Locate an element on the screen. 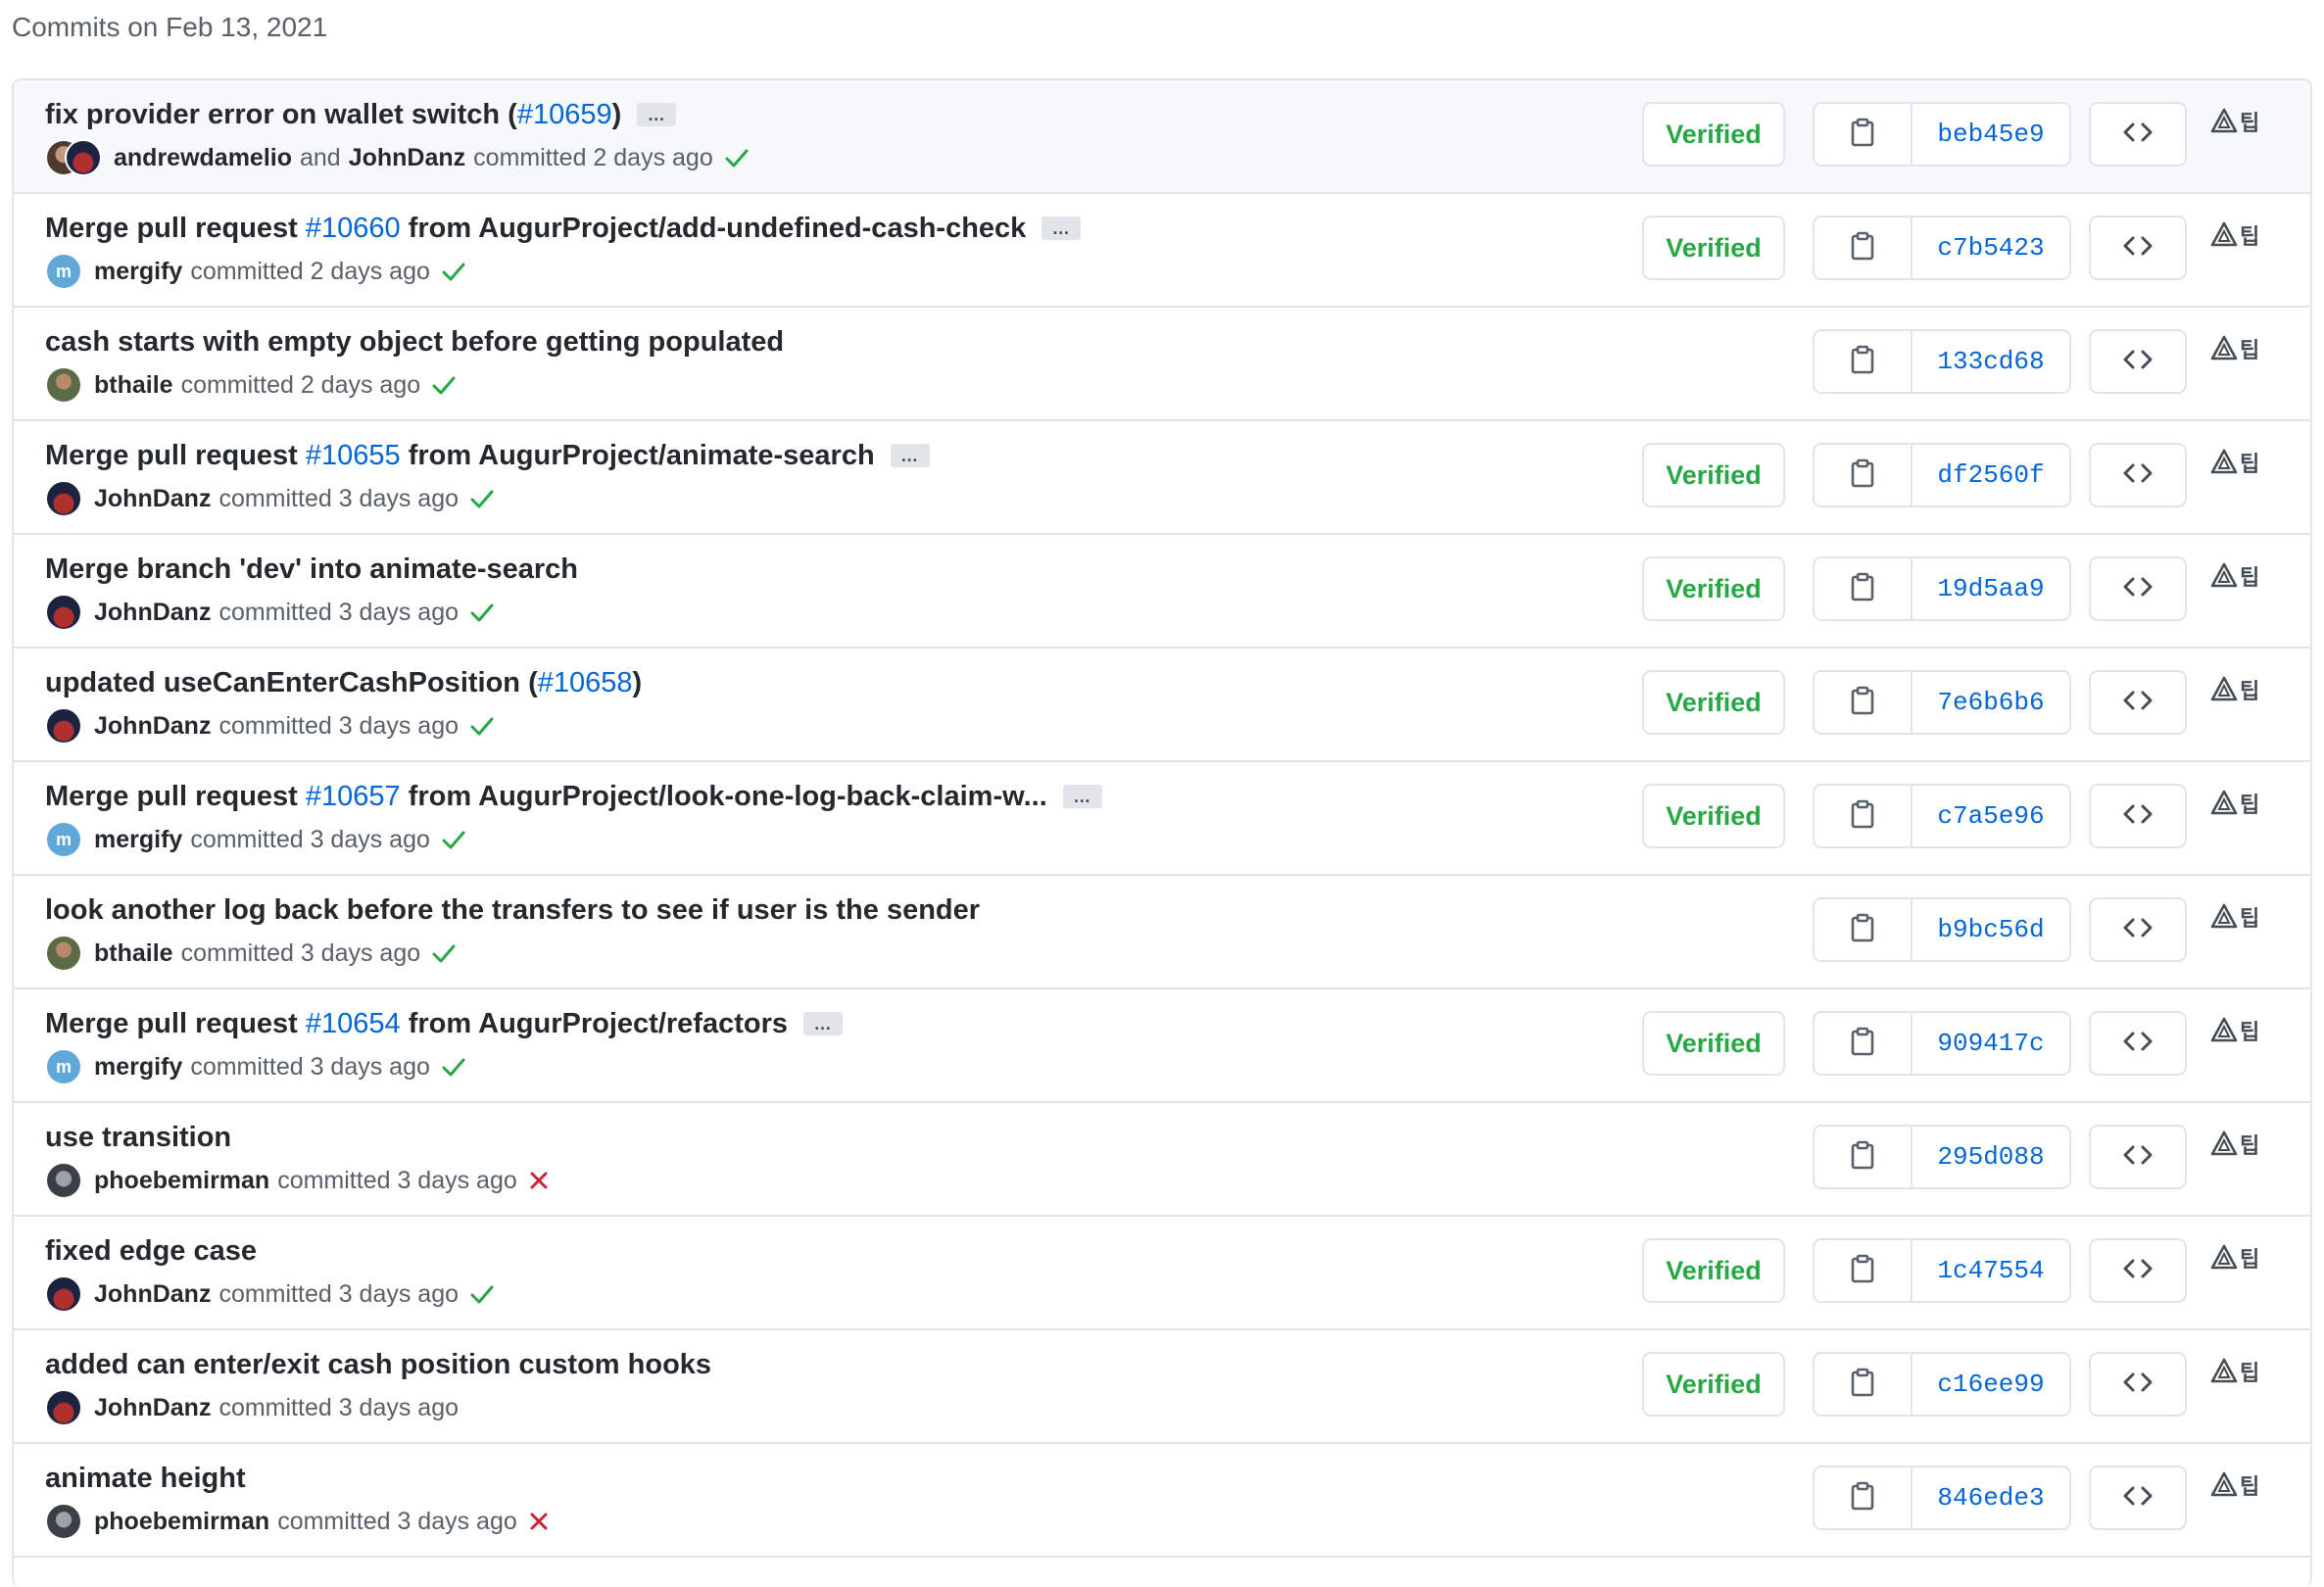 This screenshot has width=2324, height=1587. commit-message-link: use transition is located at coordinates (138, 1137).